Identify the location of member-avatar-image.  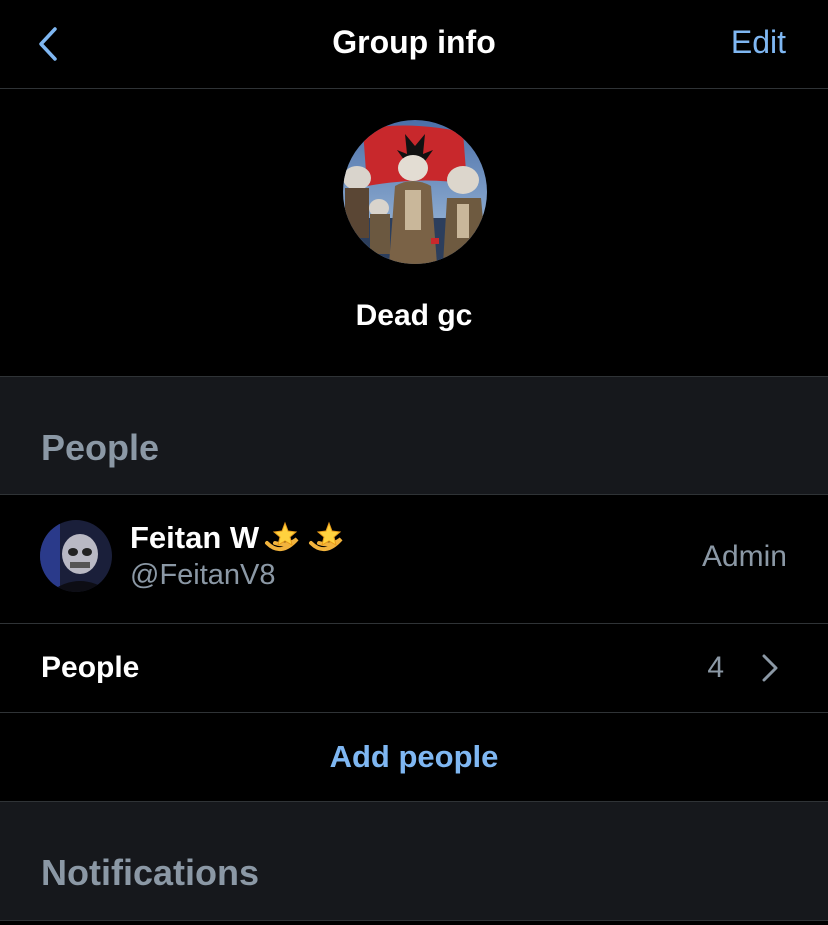
(76, 556).